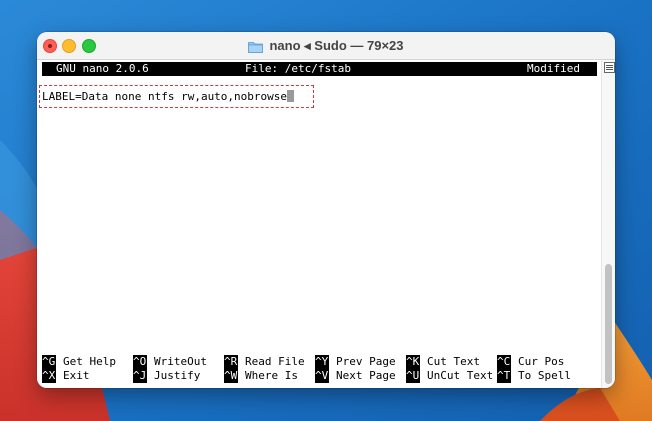  I want to click on title-bar: nano ◂ Sudo — 79×23, so click(326, 46).